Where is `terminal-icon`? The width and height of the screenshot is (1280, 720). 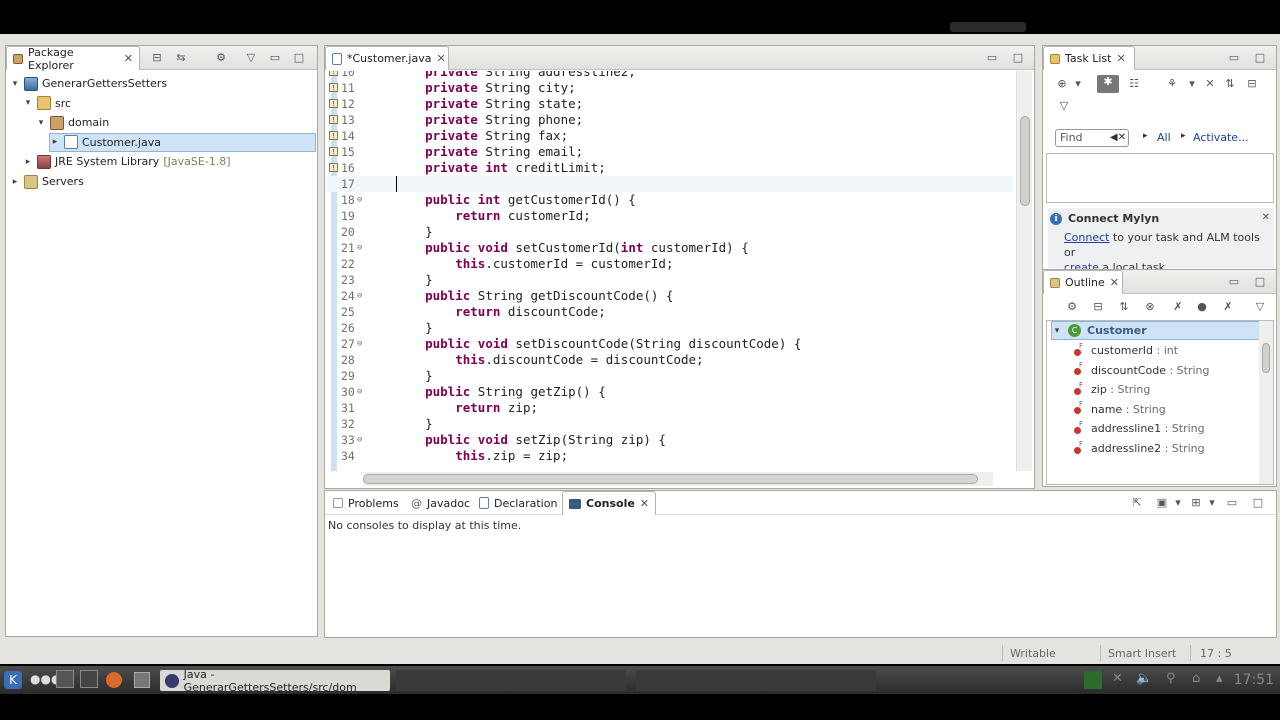
terminal-icon is located at coordinates (142, 680).